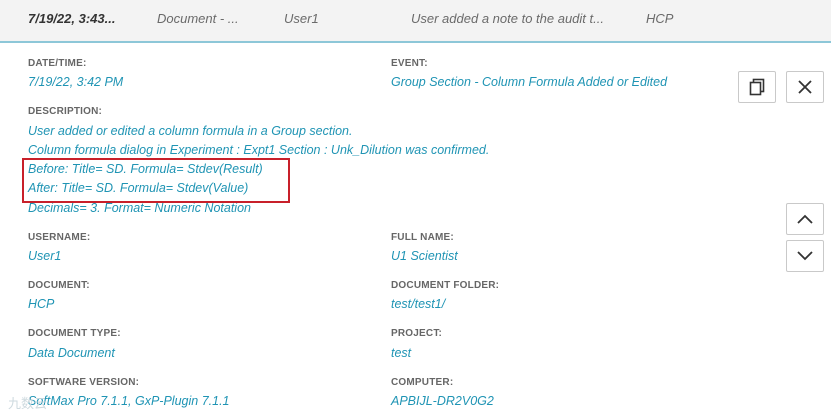 This screenshot has height=419, width=831. Describe the element at coordinates (445, 285) in the screenshot. I see `folder-label: DOCUMENT FOLDER:` at that location.